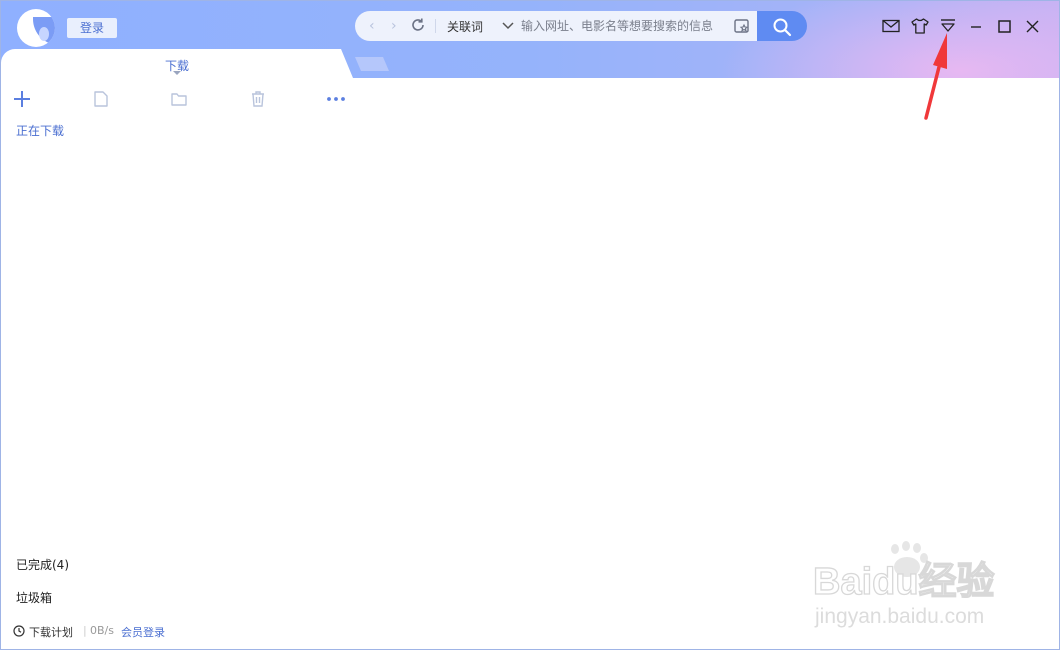 This screenshot has height=650, width=1060. I want to click on address-bar: ‹ › 关联词, so click(556, 26).